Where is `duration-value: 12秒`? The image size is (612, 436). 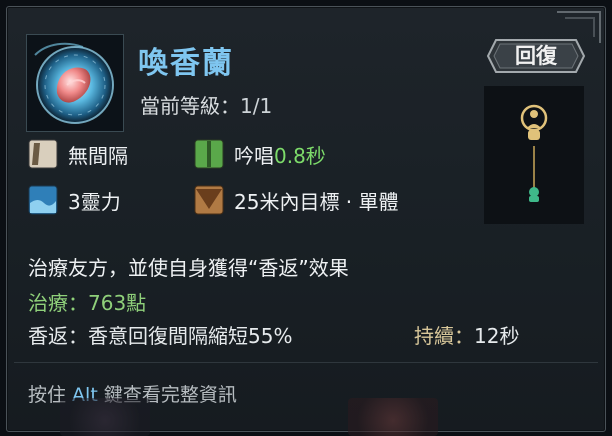 duration-value: 12秒 is located at coordinates (497, 336).